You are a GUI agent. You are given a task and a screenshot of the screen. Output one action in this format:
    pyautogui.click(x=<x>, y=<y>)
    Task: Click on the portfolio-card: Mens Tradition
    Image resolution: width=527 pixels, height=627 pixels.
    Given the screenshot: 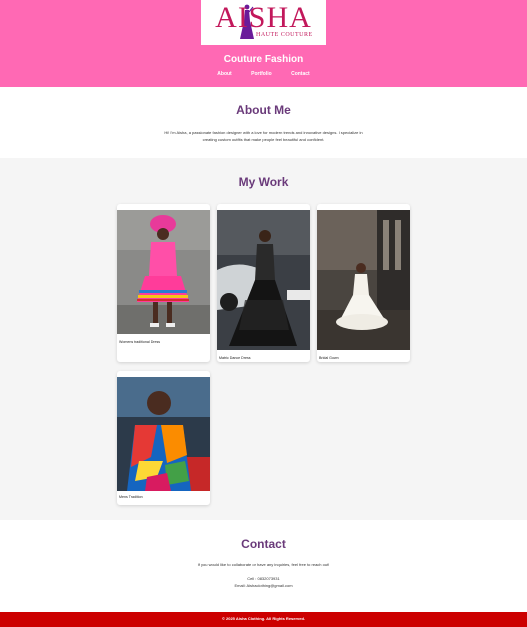 What is the action you would take?
    pyautogui.click(x=163, y=438)
    